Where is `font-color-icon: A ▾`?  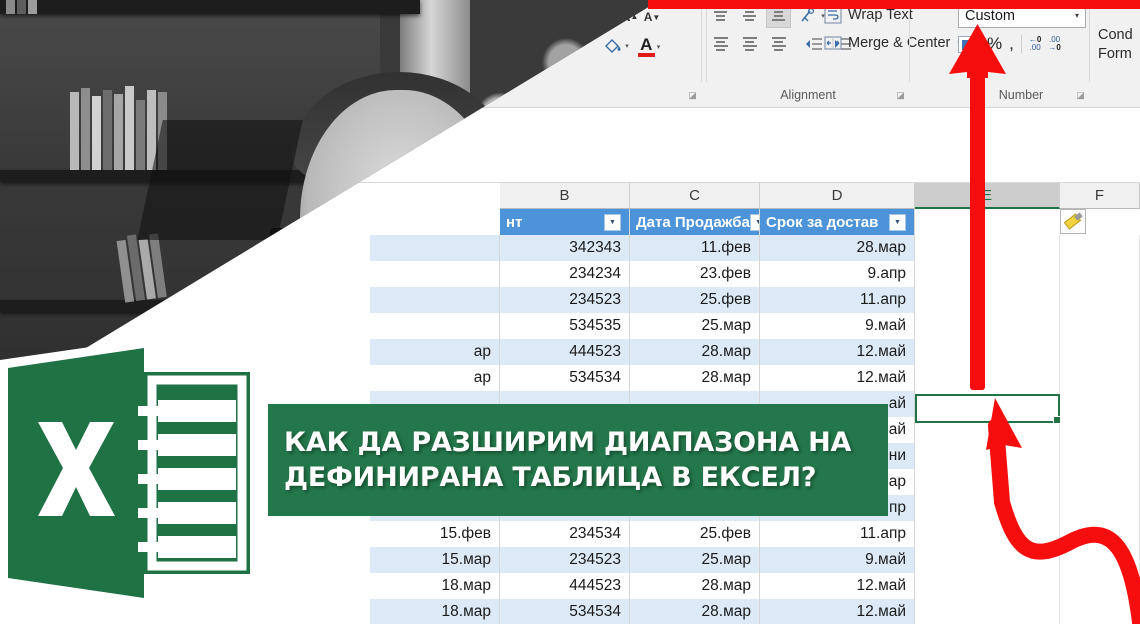
font-color-icon: A ▾ is located at coordinates (649, 47).